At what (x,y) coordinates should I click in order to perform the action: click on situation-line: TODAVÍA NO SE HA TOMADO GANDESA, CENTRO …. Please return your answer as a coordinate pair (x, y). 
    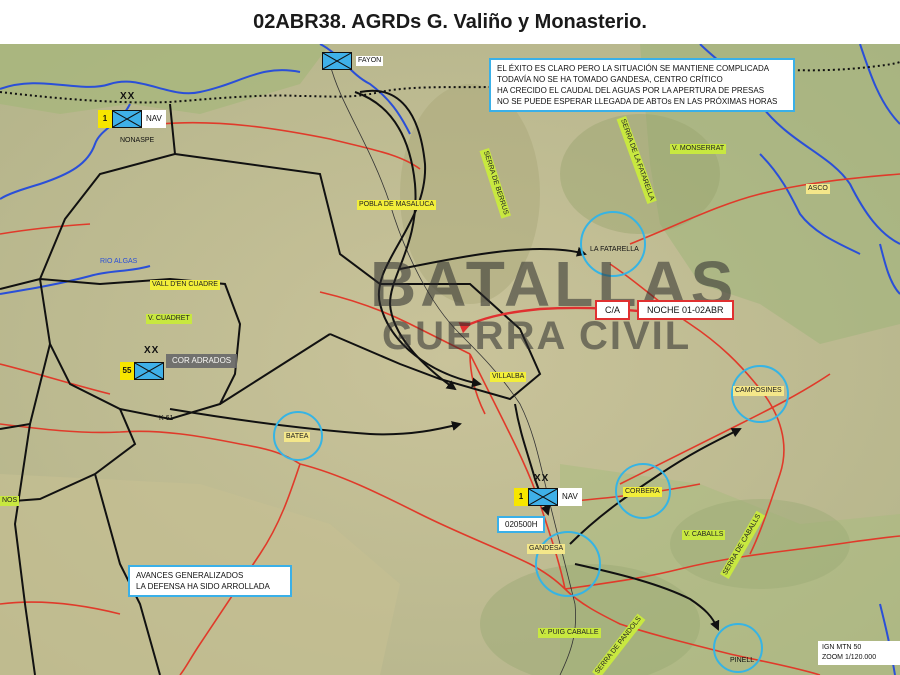
    Looking at the image, I should click on (610, 79).